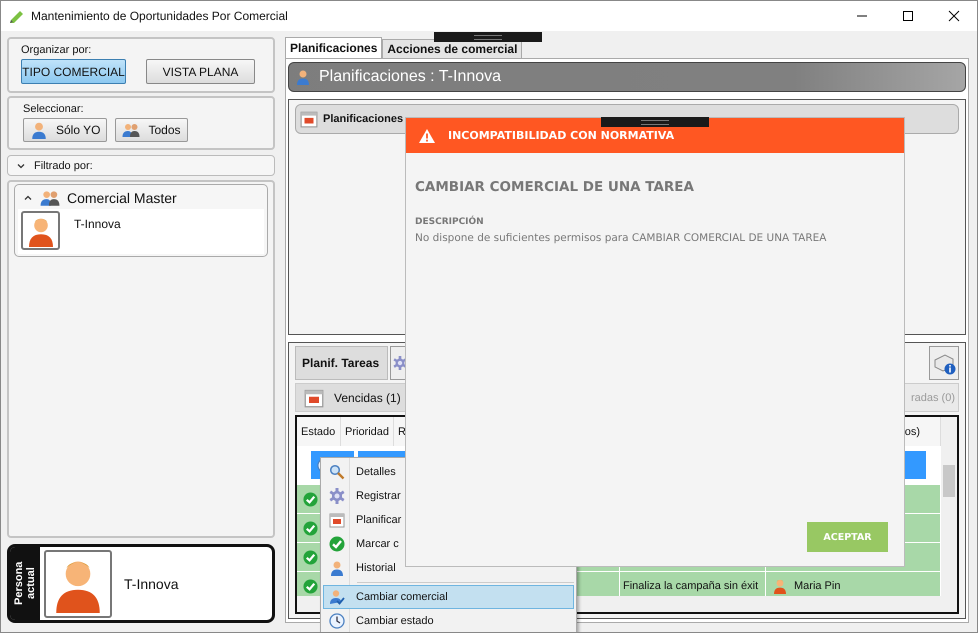  Describe the element at coordinates (944, 363) in the screenshot. I see `info-button` at that location.